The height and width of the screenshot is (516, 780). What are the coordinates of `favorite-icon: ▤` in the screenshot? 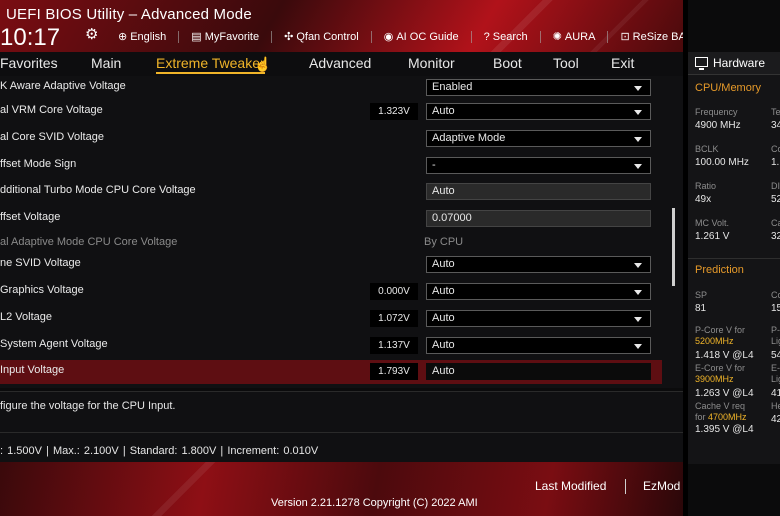 It's located at (196, 37).